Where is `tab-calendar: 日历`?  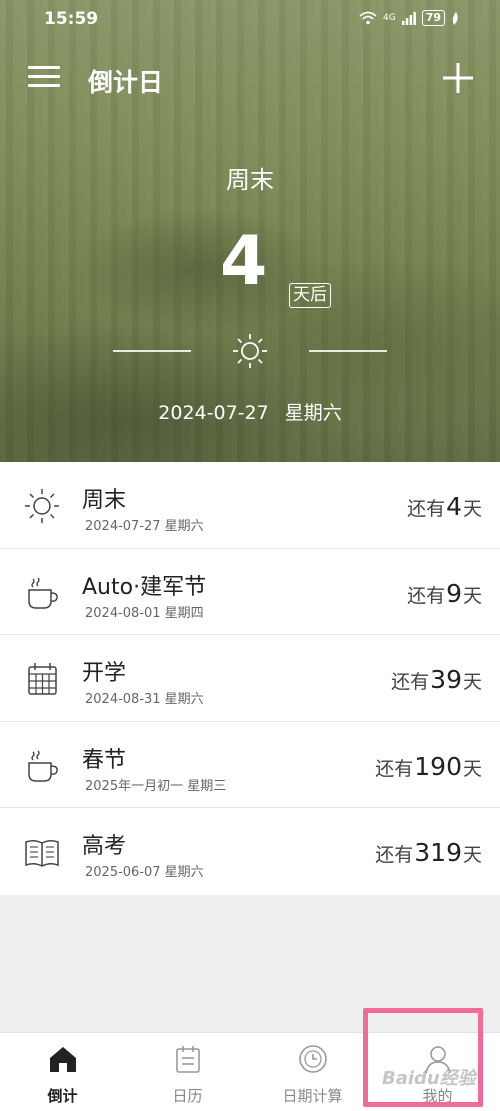
tab-calendar: 日历 is located at coordinates (187, 1072).